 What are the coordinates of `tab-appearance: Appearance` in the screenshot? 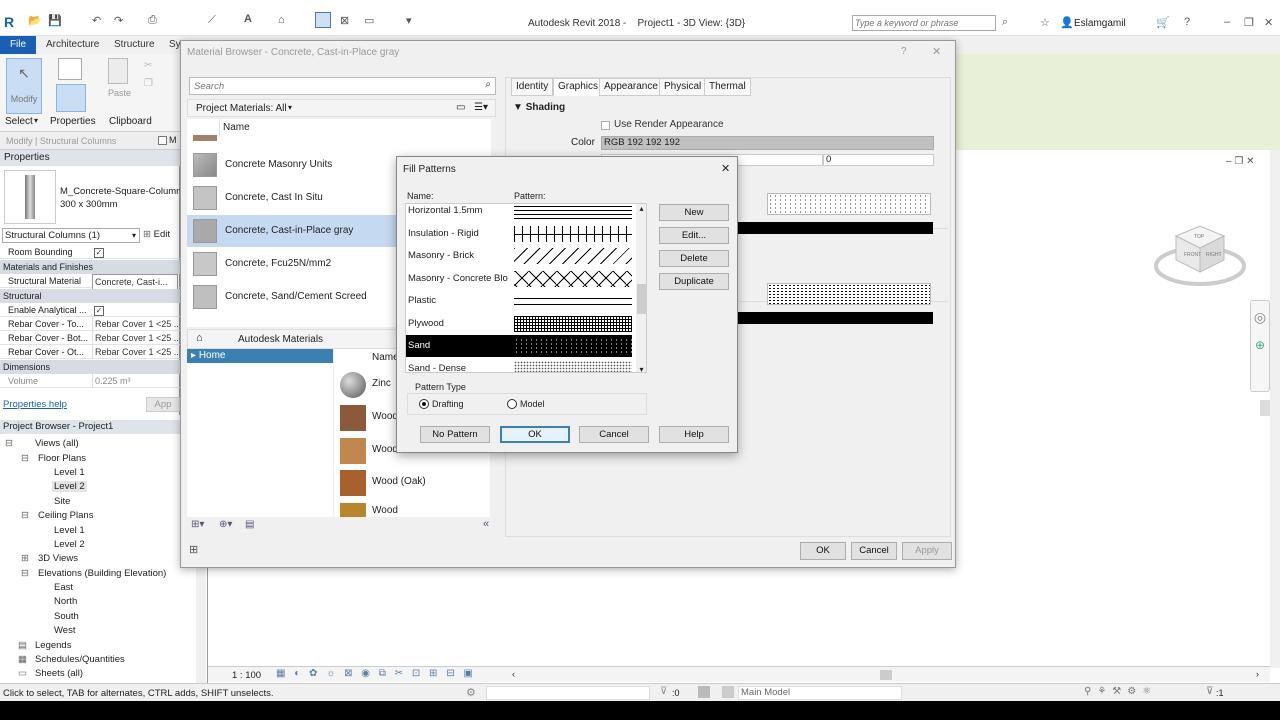 It's located at (631, 87).